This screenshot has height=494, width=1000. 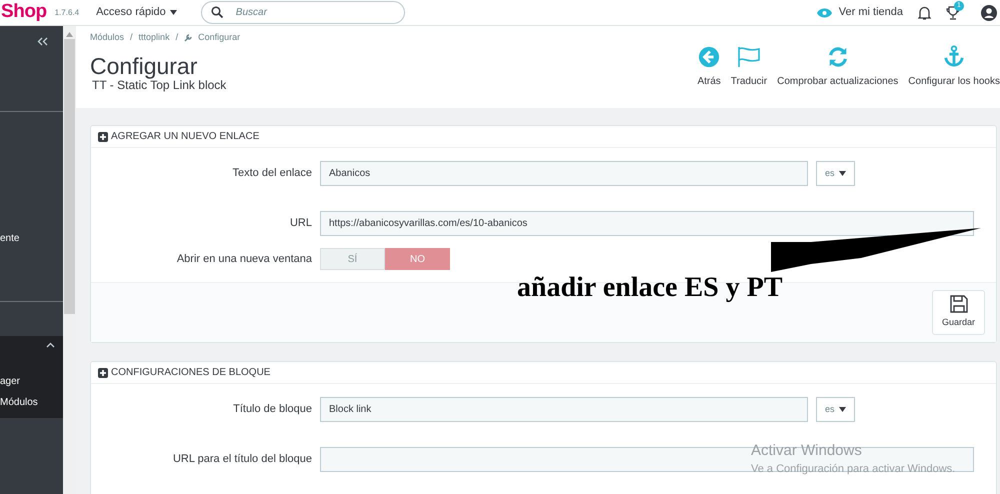 What do you see at coordinates (958, 312) in the screenshot?
I see `save-button: Guardar` at bounding box center [958, 312].